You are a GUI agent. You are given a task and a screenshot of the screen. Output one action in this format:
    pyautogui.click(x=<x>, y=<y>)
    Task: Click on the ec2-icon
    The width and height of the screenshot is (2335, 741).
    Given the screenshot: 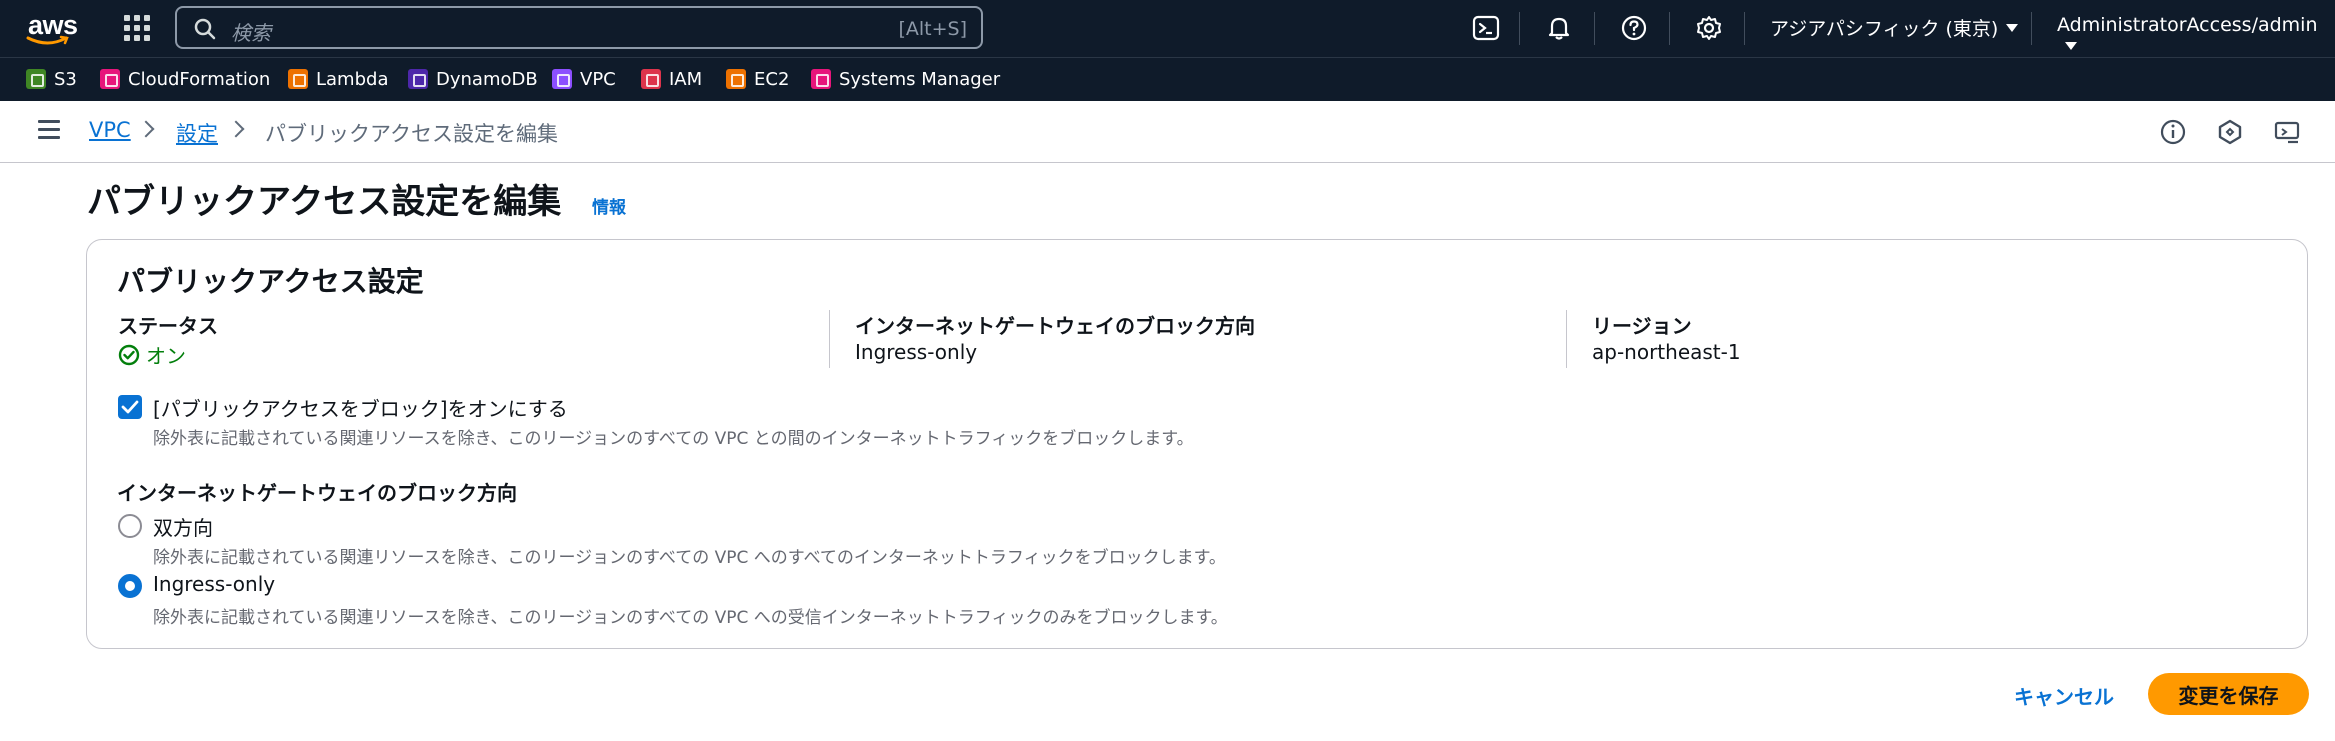 What is the action you would take?
    pyautogui.click(x=736, y=79)
    